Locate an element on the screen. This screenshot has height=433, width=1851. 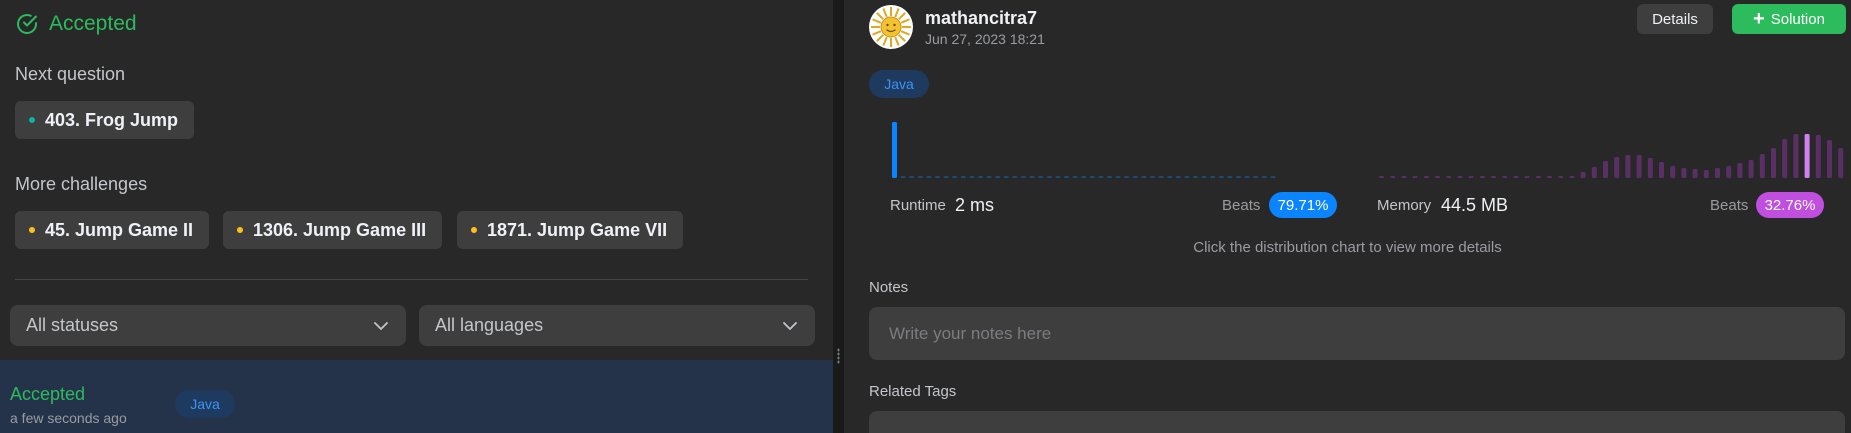
challenge-button: 1871. Jump Game VII is located at coordinates (570, 230).